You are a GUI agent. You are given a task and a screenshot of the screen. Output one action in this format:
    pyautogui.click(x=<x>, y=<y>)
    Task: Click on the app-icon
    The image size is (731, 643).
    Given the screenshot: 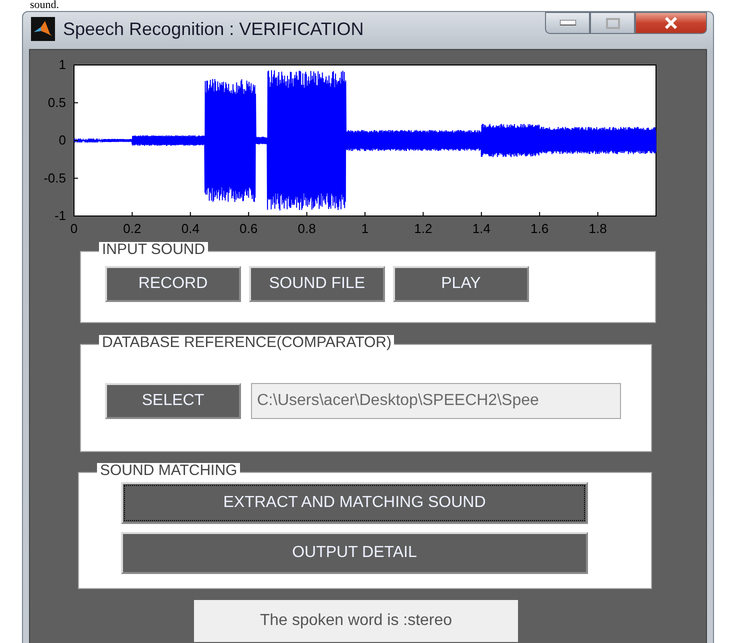 What is the action you would take?
    pyautogui.click(x=43, y=29)
    